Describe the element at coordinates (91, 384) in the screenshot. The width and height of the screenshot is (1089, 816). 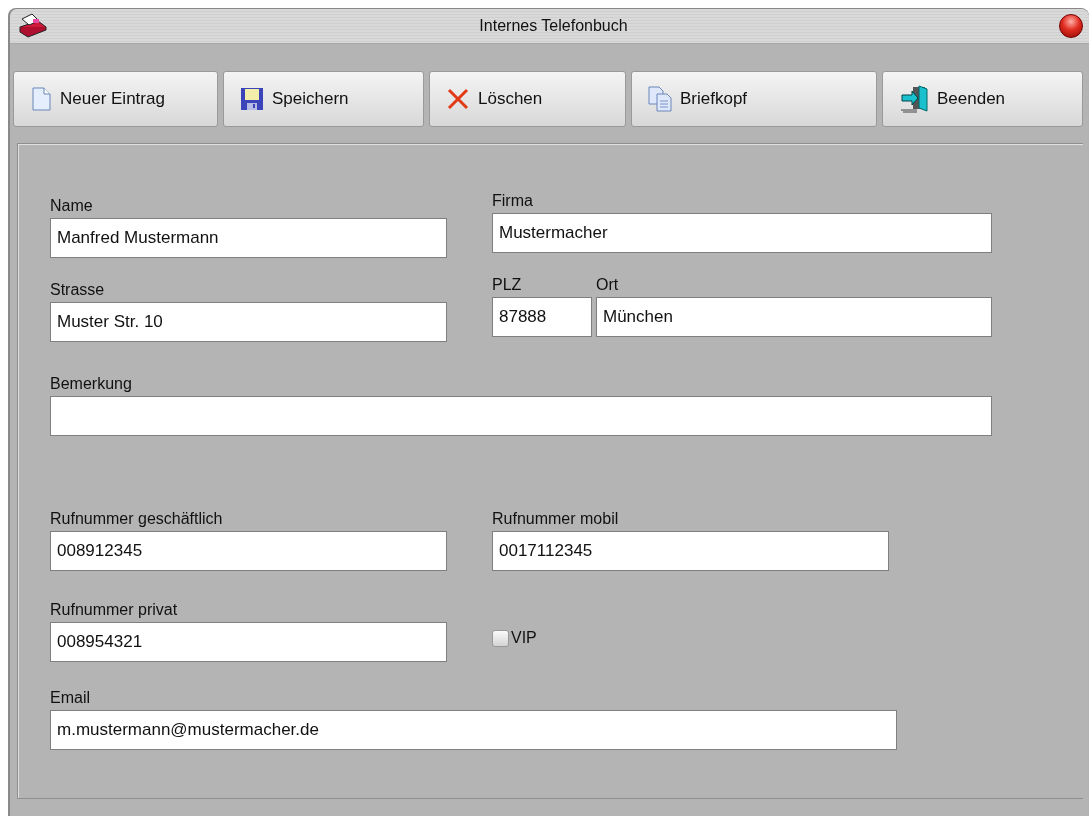
I see `field-label: Bemerkung` at that location.